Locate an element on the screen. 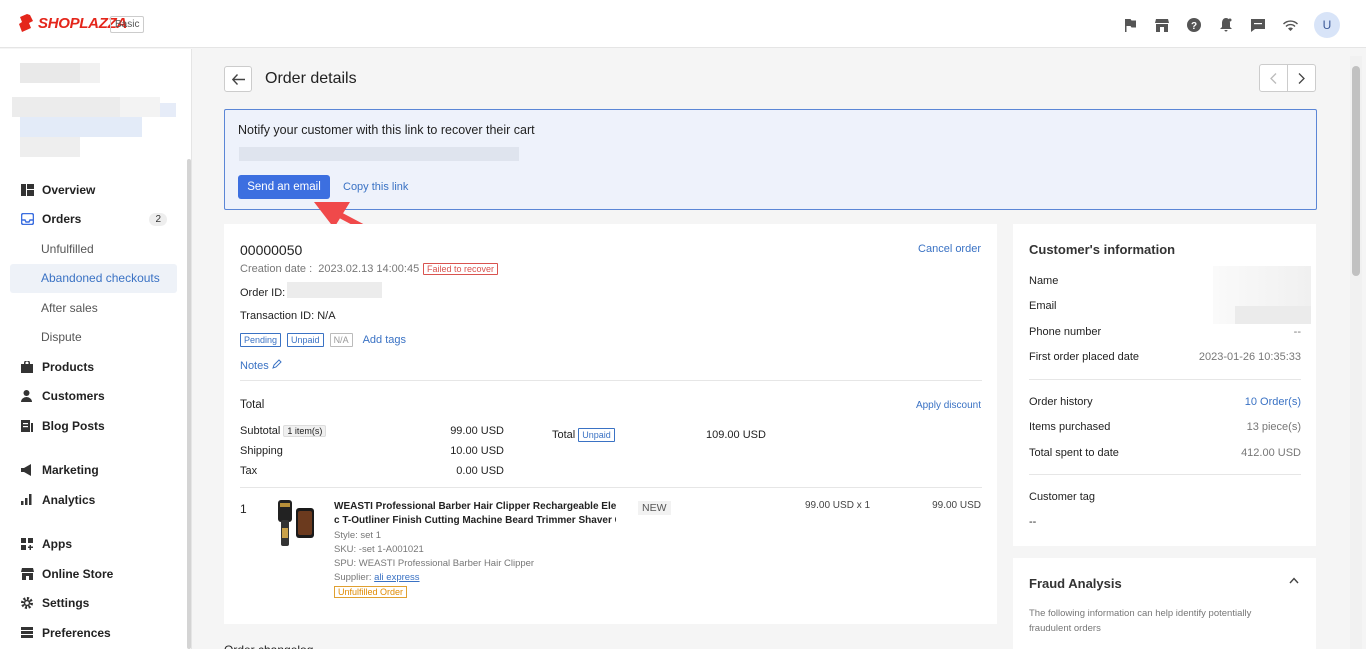  sidebar-item-online-store: Online Store is located at coordinates (93, 574).